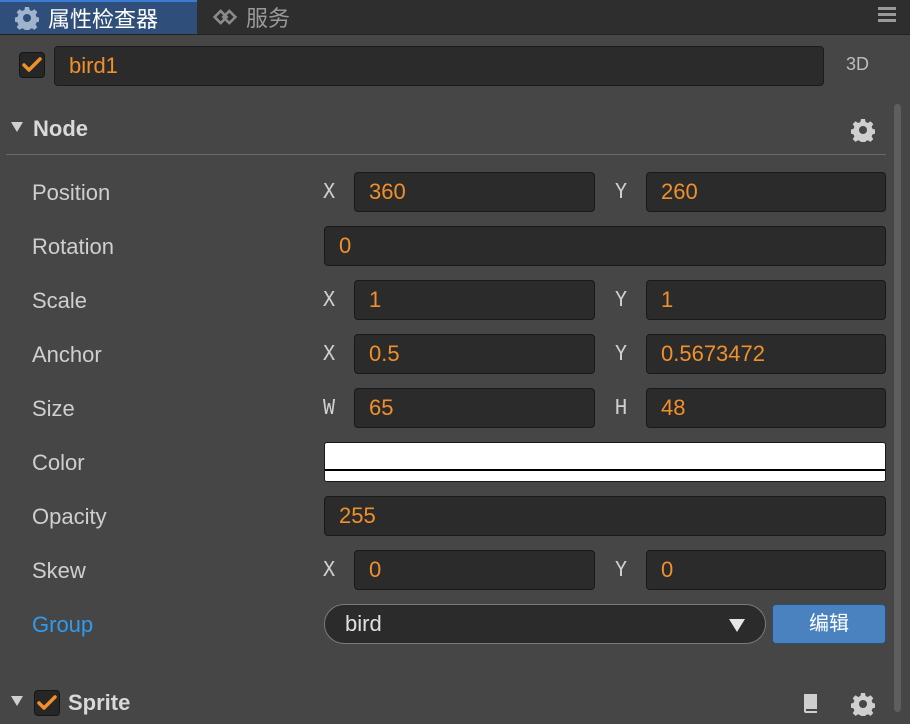  What do you see at coordinates (621, 407) in the screenshot?
I see `size-h-axis-label: H` at bounding box center [621, 407].